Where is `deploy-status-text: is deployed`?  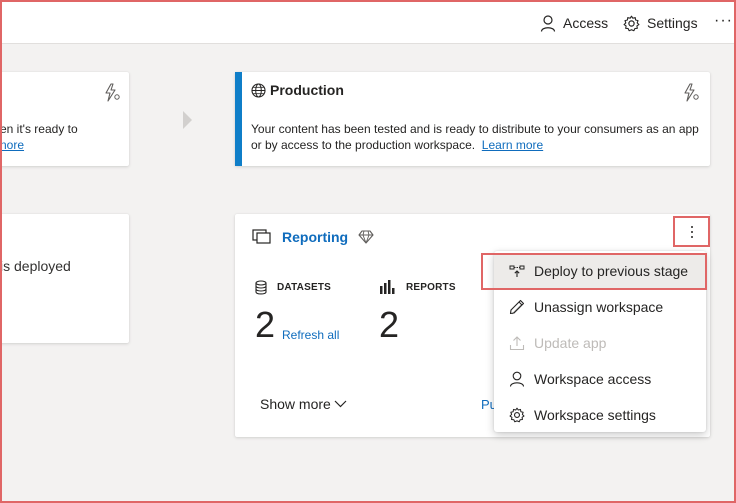
deploy-status-text: is deployed is located at coordinates (35, 266).